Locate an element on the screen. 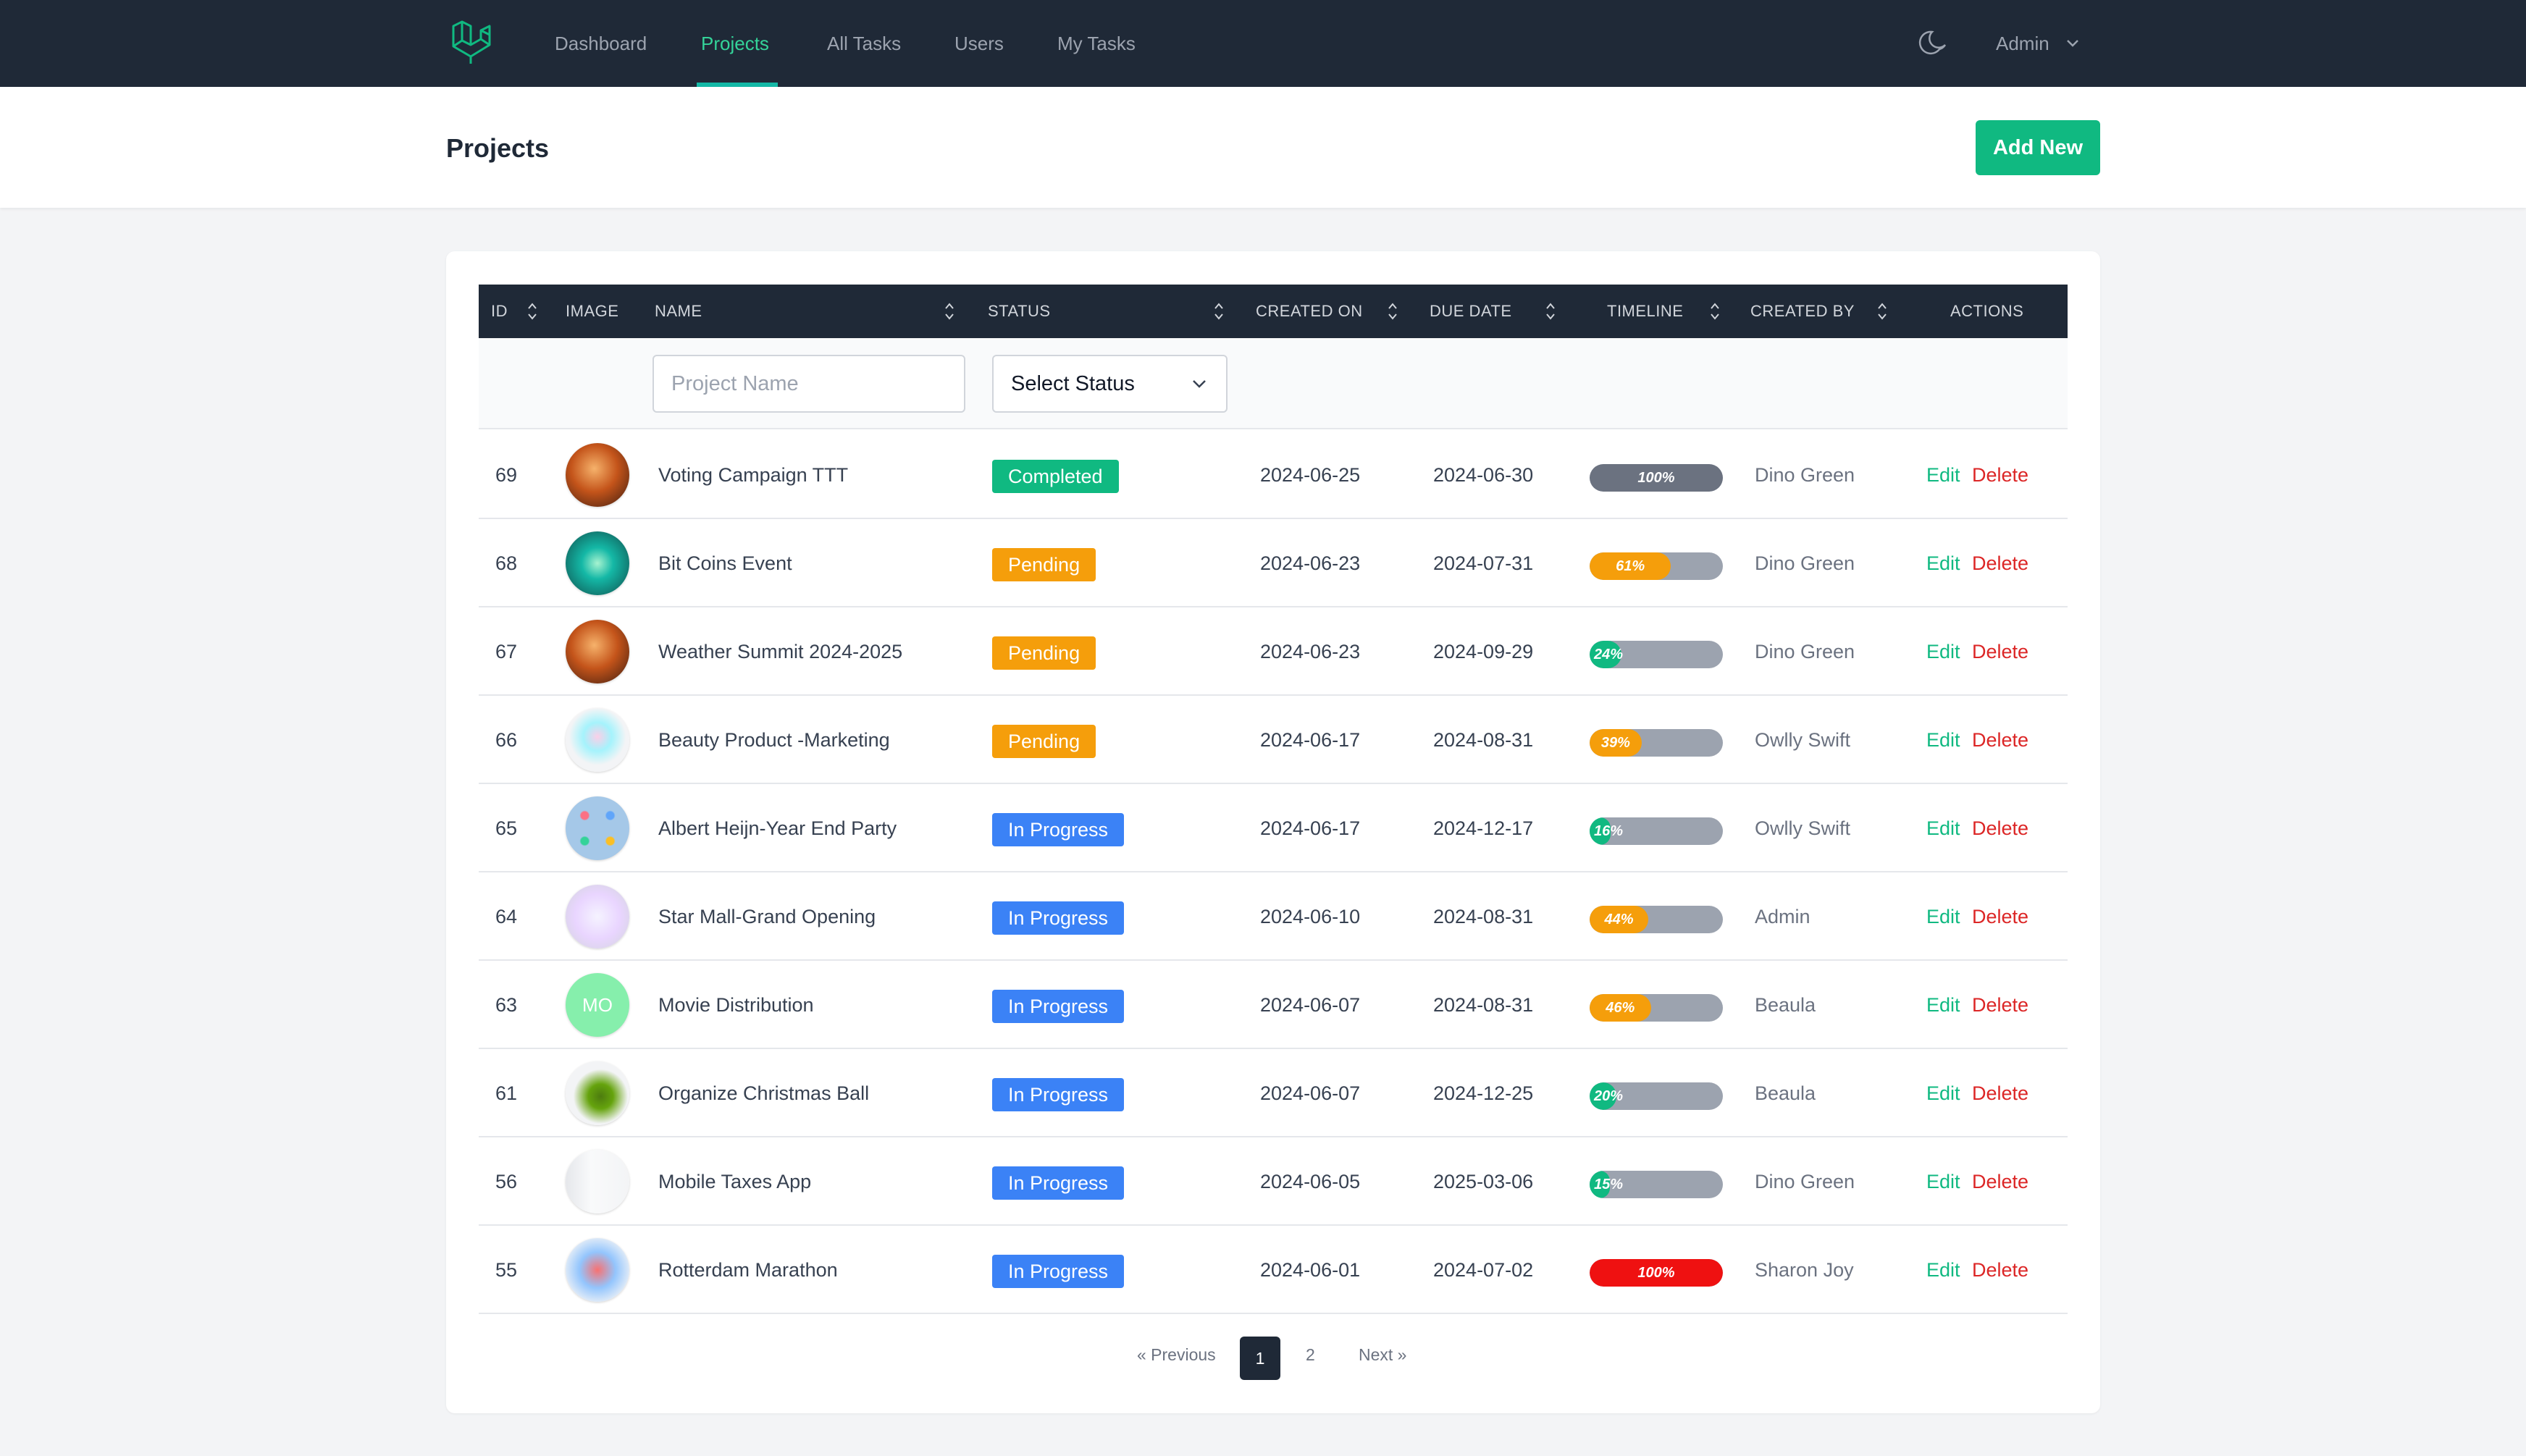 Image resolution: width=2526 pixels, height=1456 pixels. project-name: Star Mall-Grand Opening is located at coordinates (767, 916).